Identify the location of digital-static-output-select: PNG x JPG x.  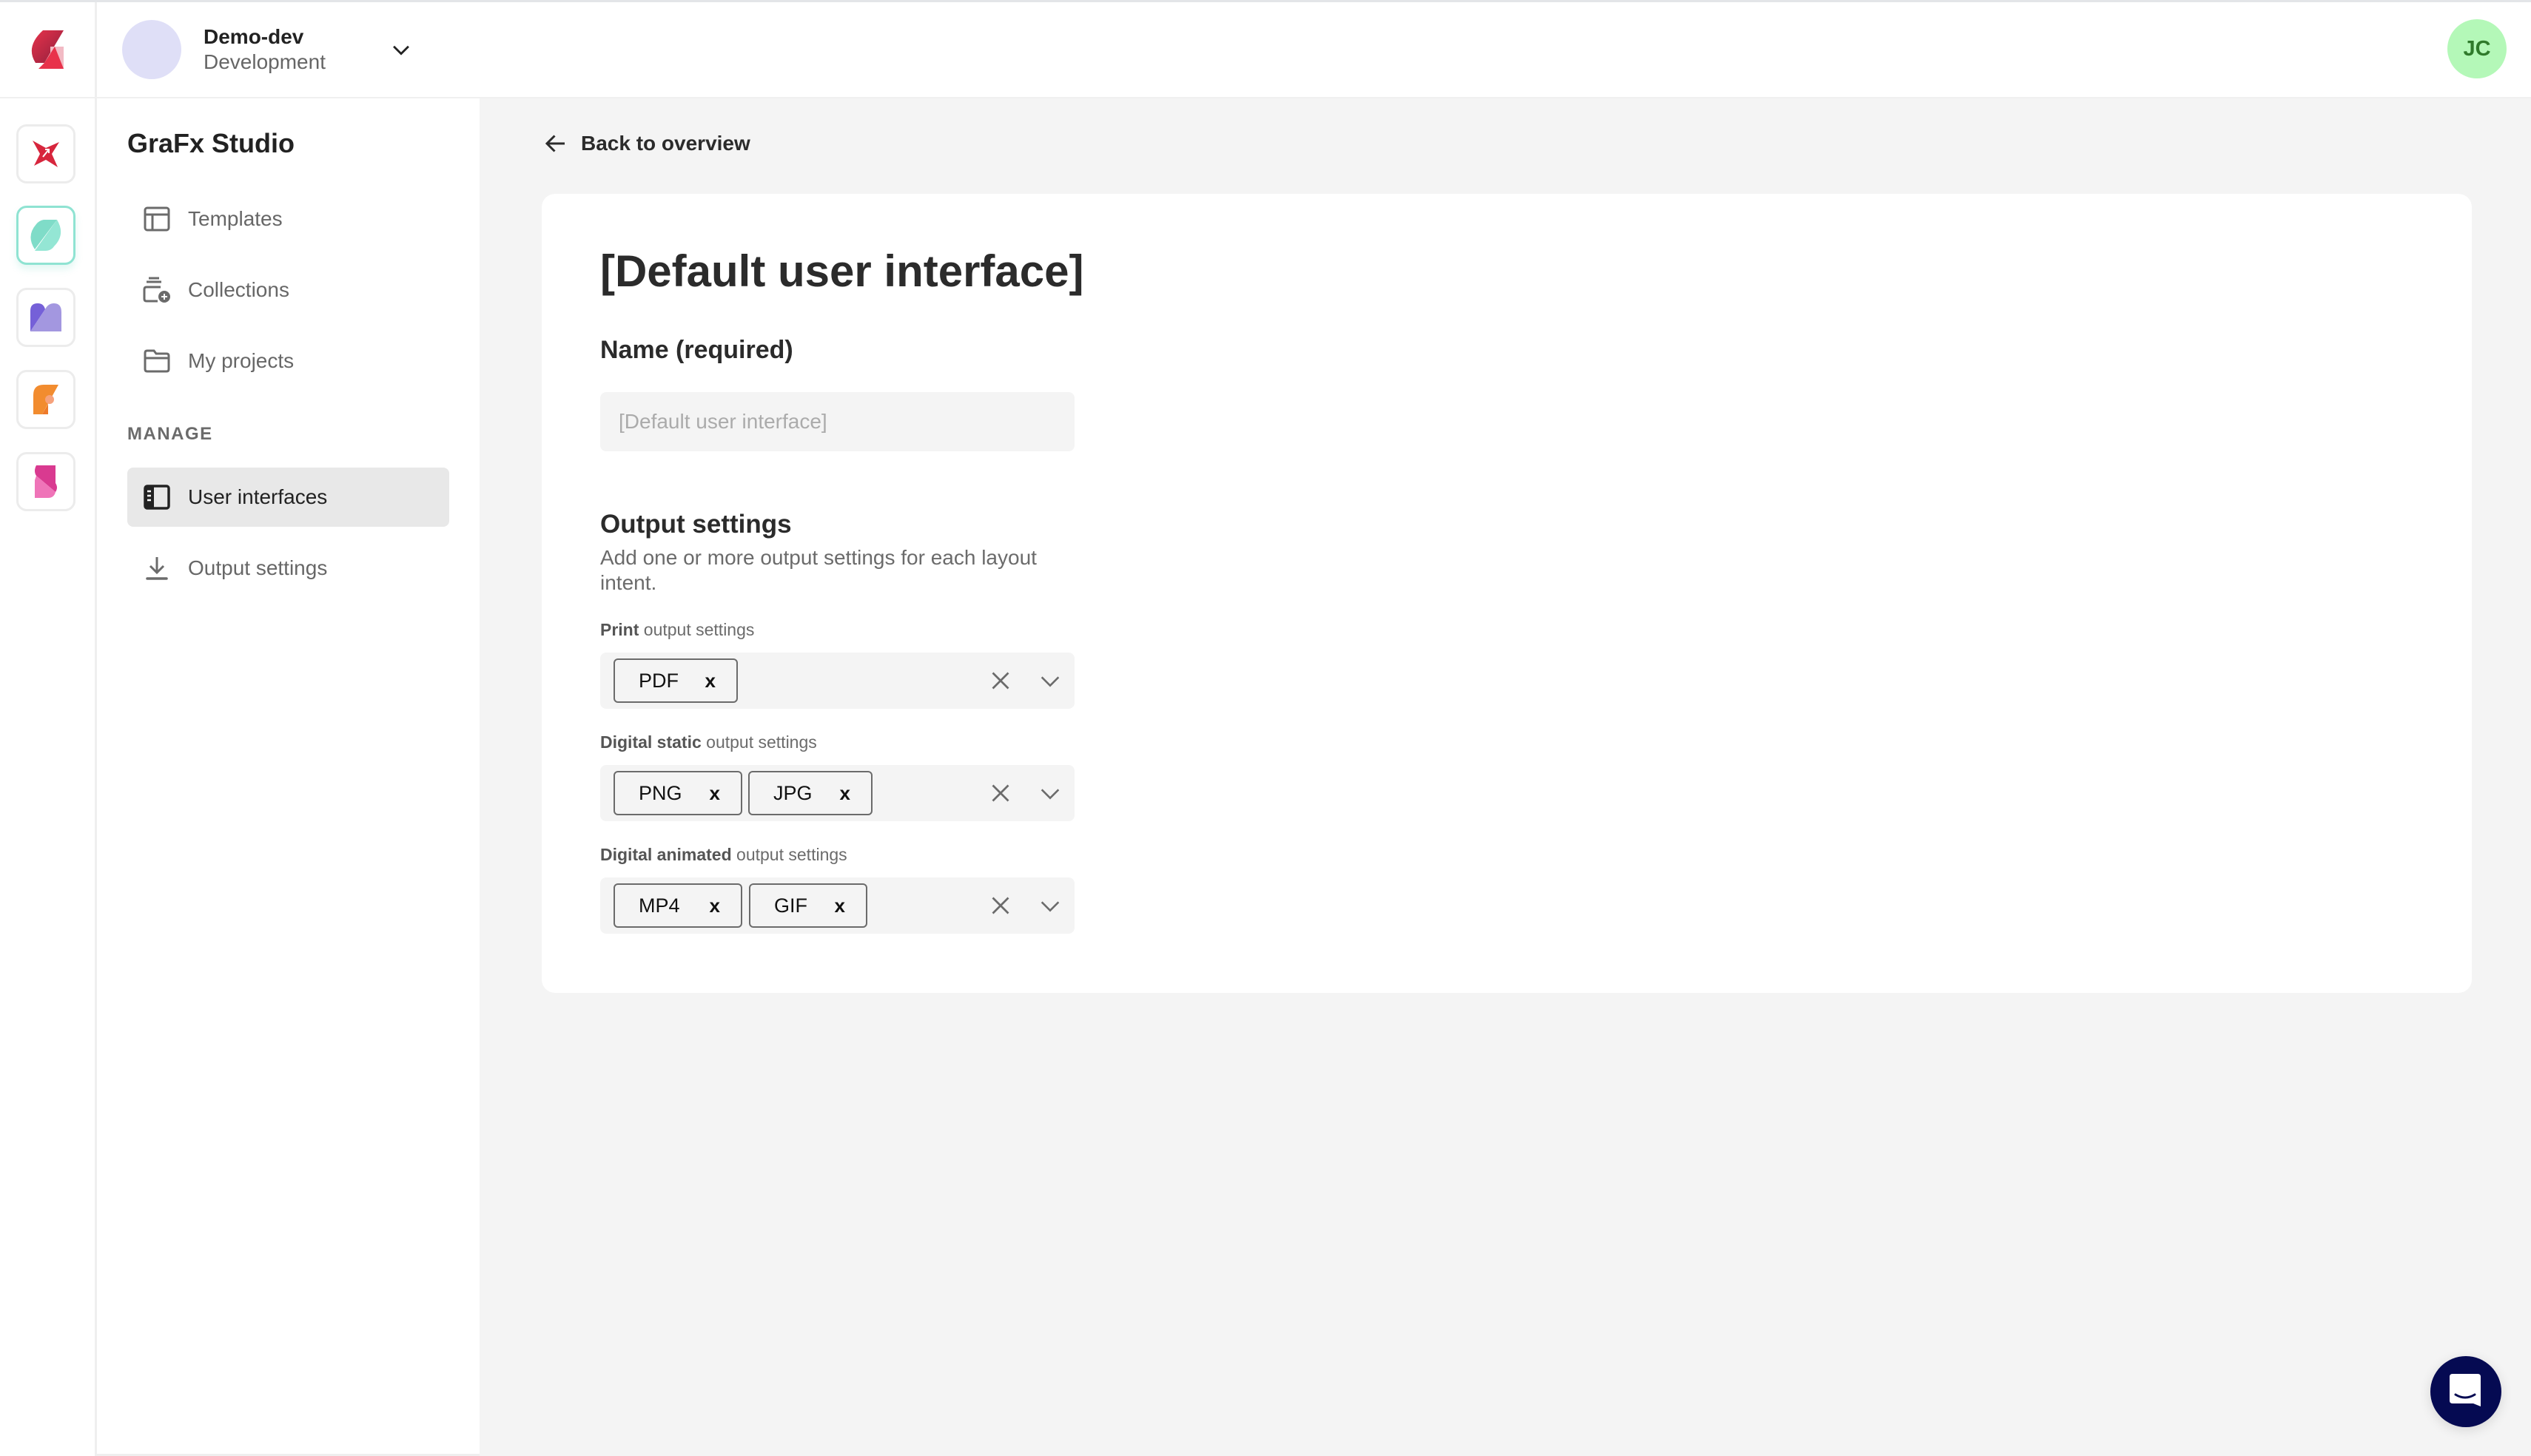
(837, 793).